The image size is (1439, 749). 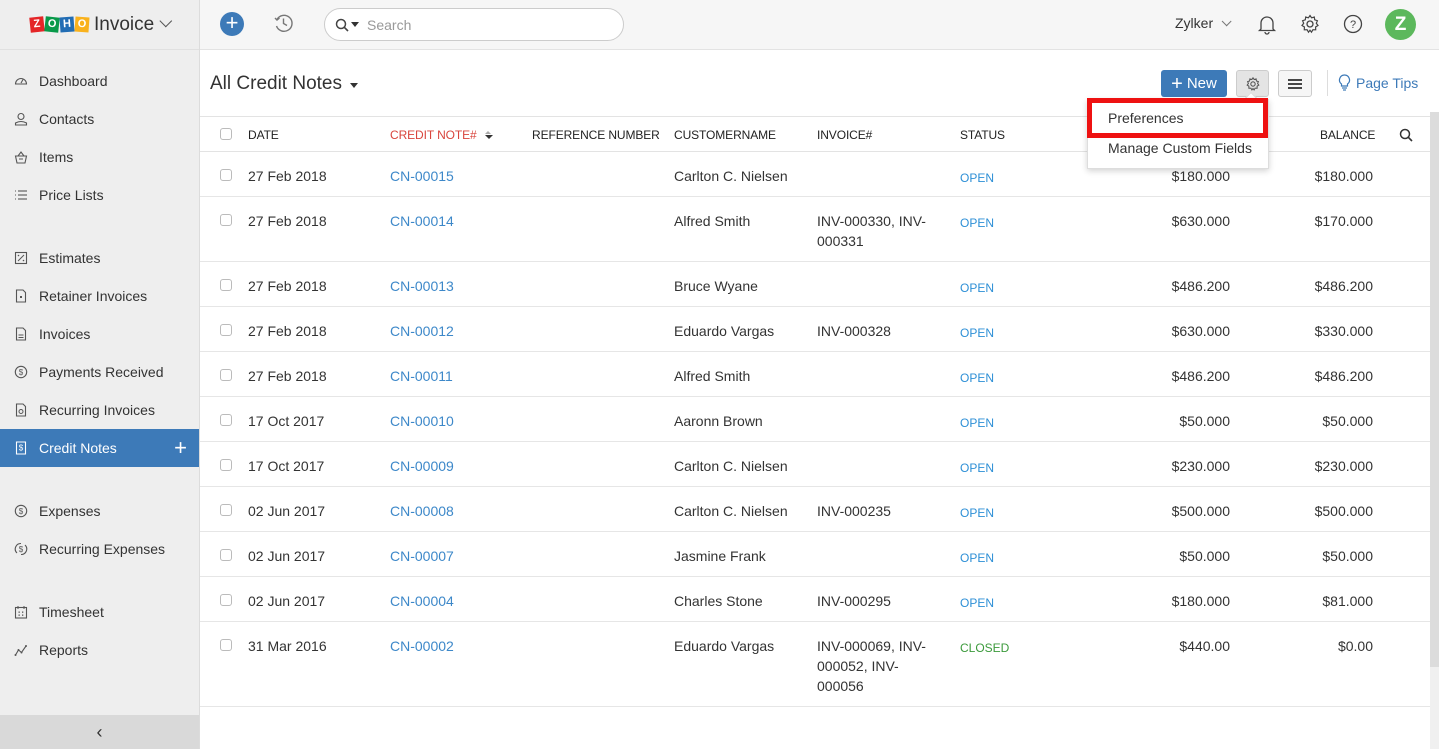 I want to click on search-input, so click(x=487, y=24).